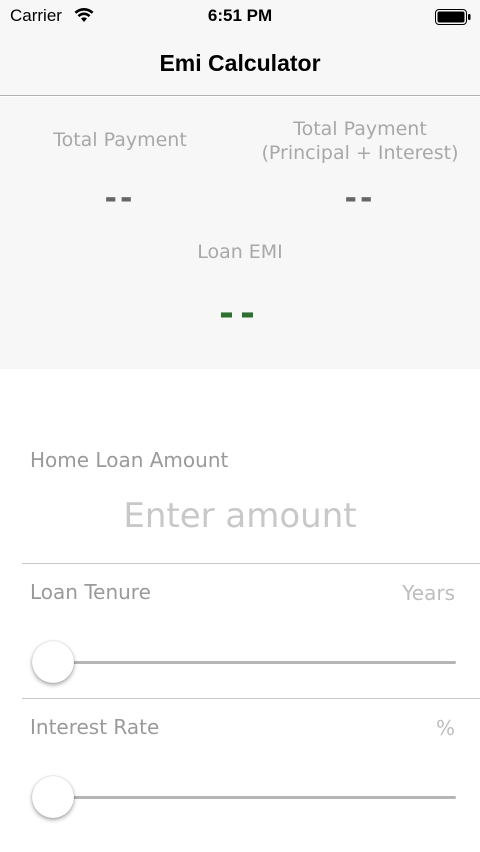 This screenshot has width=480, height=852. Describe the element at coordinates (120, 198) in the screenshot. I see `total-payment-value: --` at that location.